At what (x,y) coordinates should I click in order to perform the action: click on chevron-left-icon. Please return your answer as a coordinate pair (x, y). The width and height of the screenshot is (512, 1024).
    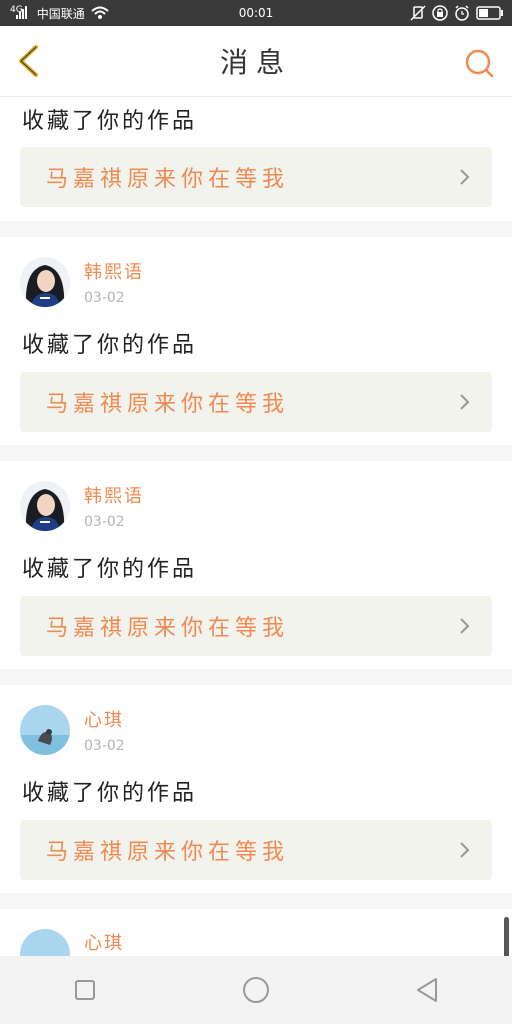
    Looking at the image, I should click on (28, 61).